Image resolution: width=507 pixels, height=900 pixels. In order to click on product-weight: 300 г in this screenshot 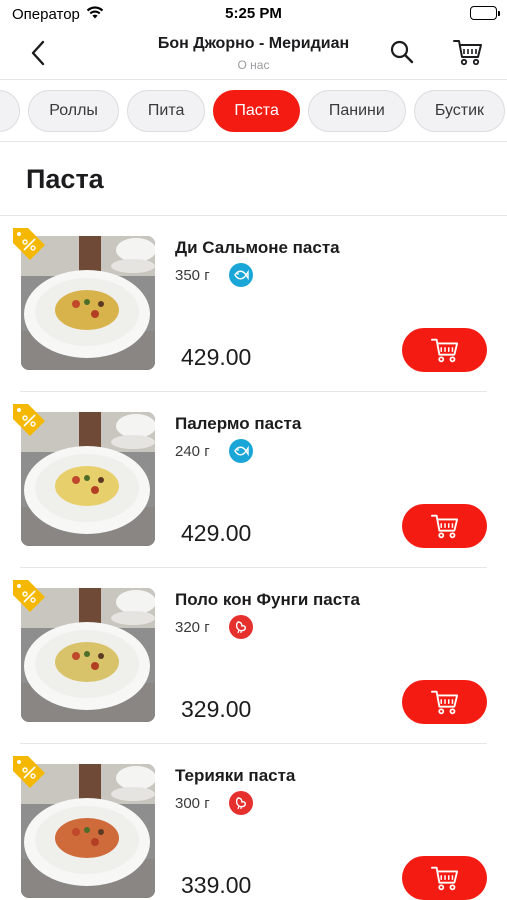, I will do `click(192, 803)`.